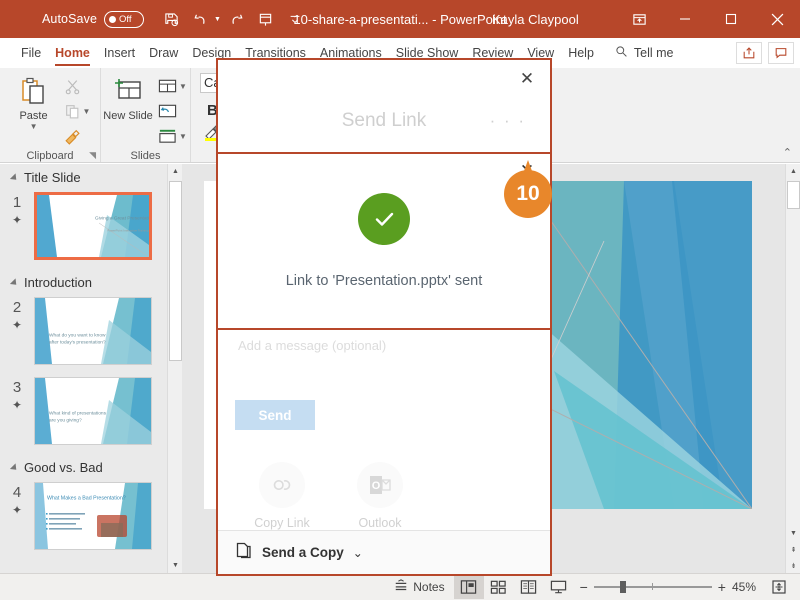 The image size is (800, 600). What do you see at coordinates (384, 121) in the screenshot?
I see `dialog-title-row: Send Link · · ·` at bounding box center [384, 121].